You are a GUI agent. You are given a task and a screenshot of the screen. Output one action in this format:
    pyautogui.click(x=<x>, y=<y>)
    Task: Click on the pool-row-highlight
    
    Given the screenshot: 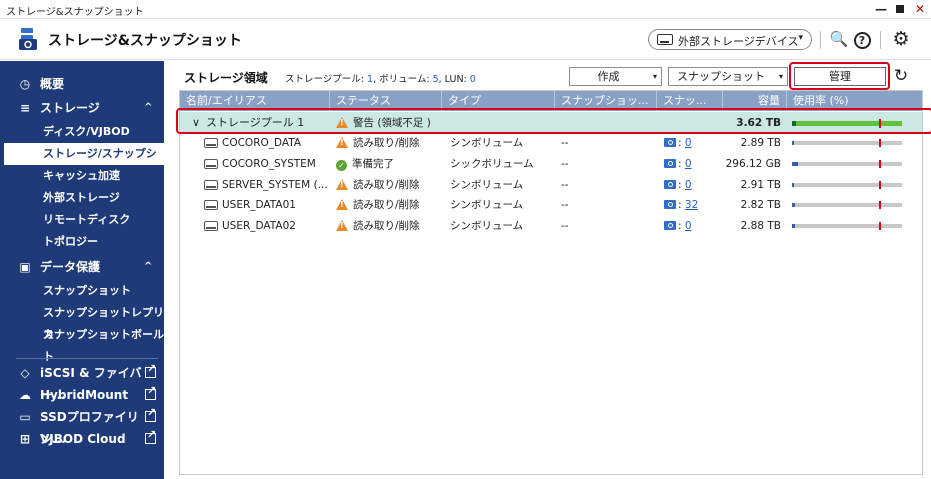 What is the action you would take?
    pyautogui.click(x=553, y=121)
    